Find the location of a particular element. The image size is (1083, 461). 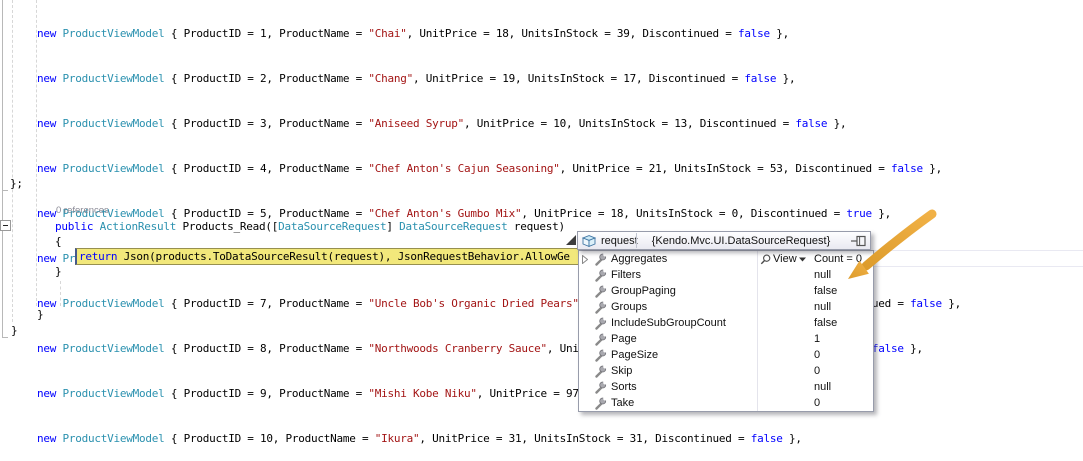

property-value: 1 is located at coordinates (817, 339).